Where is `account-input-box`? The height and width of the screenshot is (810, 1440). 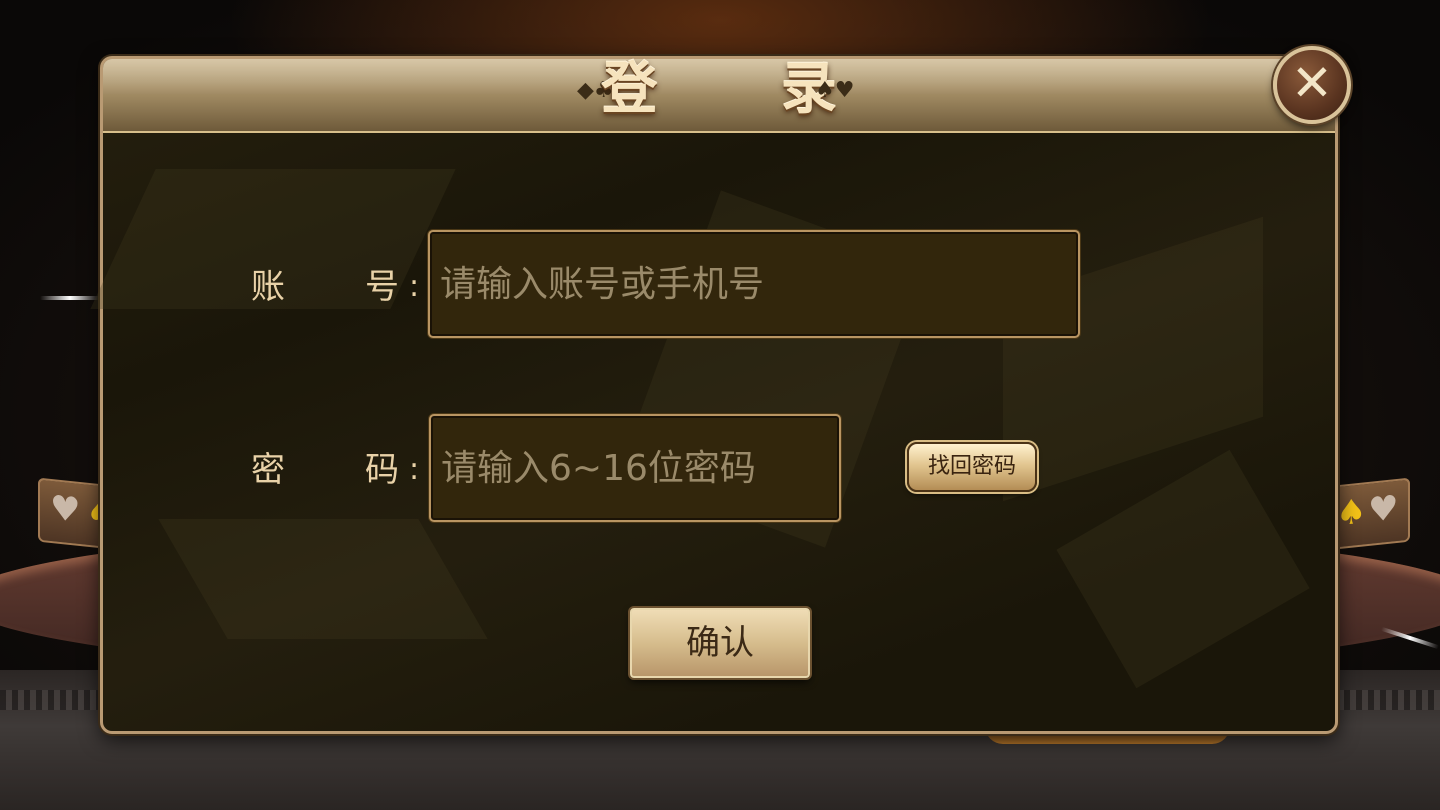 account-input-box is located at coordinates (754, 284).